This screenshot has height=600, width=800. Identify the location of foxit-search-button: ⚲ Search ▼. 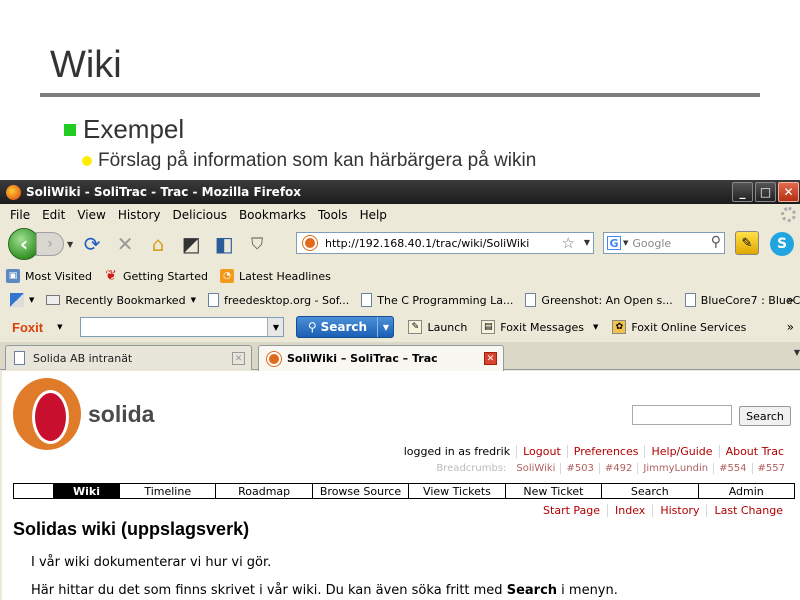
(345, 327).